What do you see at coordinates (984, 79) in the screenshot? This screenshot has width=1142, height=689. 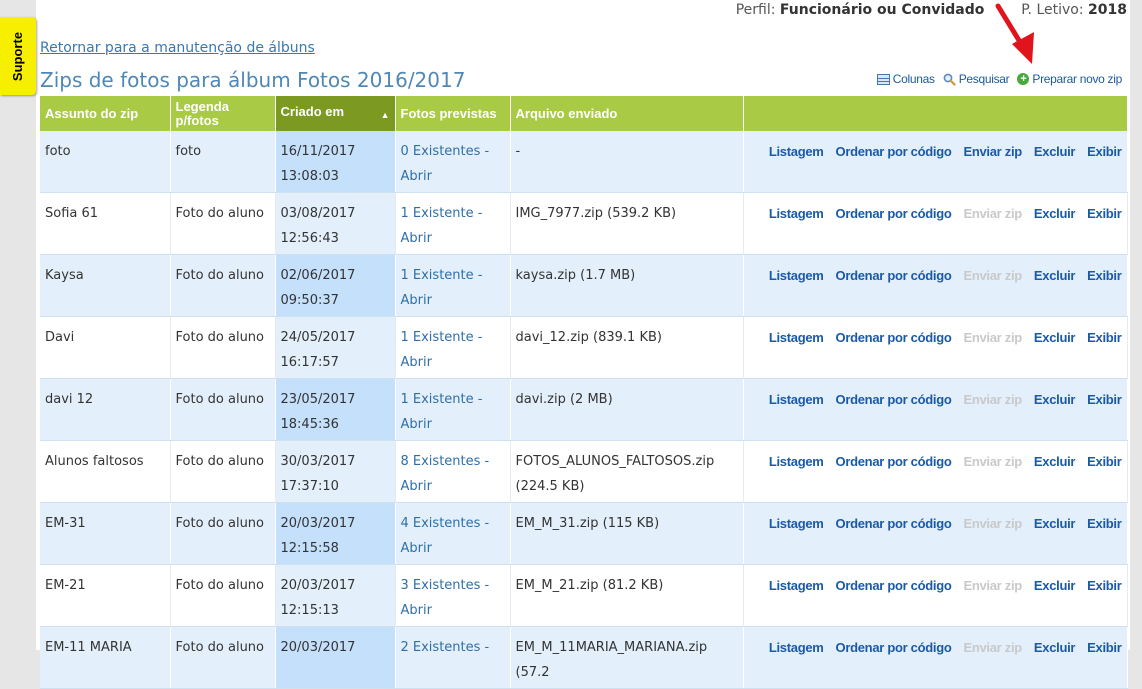 I see `search-label: Pesquisar` at bounding box center [984, 79].